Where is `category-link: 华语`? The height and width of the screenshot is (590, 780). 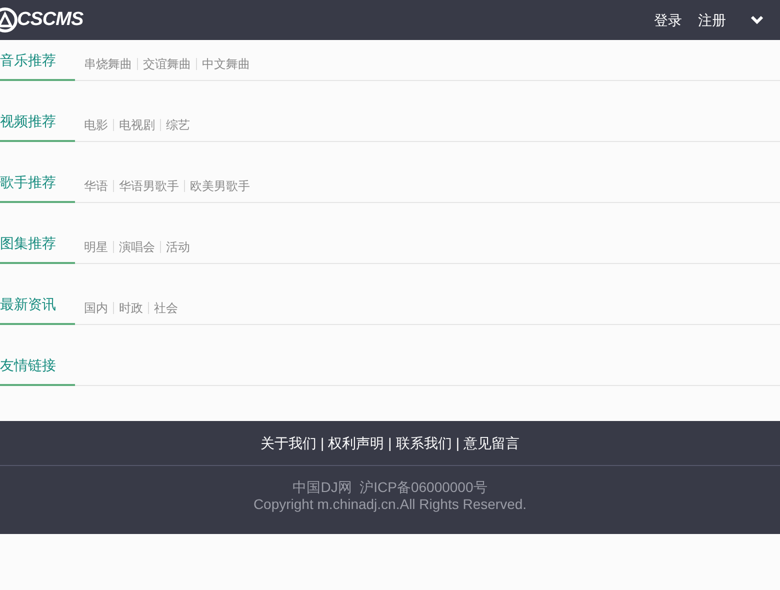
category-link: 华语 is located at coordinates (96, 186).